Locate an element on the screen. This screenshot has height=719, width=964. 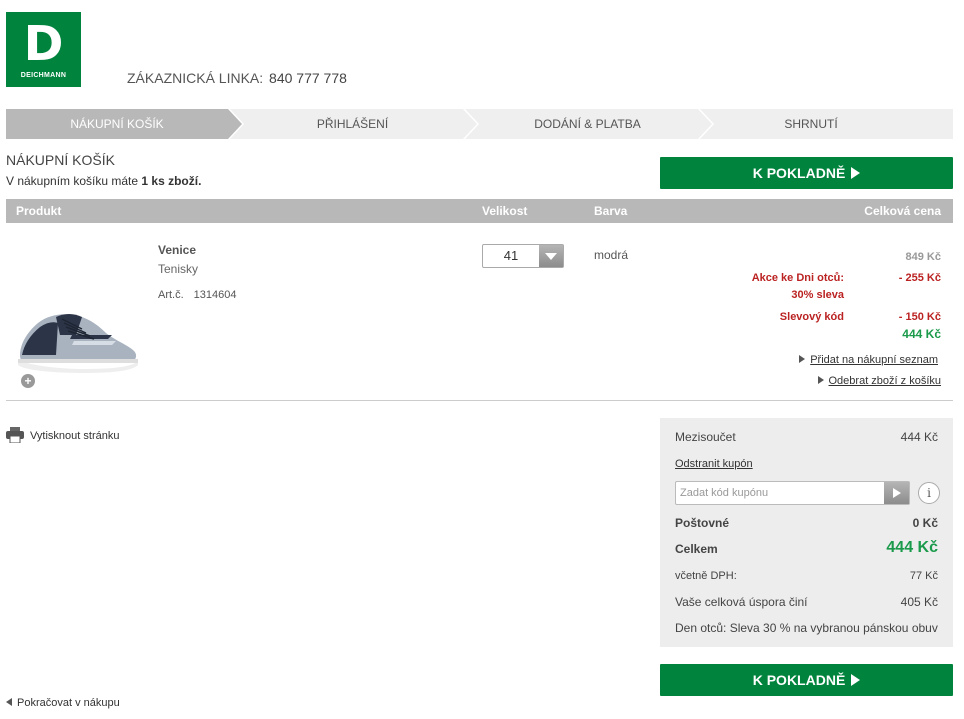
cart-subtitle: V nákupním košíku máte 1 ks zboží. is located at coordinates (103, 181).